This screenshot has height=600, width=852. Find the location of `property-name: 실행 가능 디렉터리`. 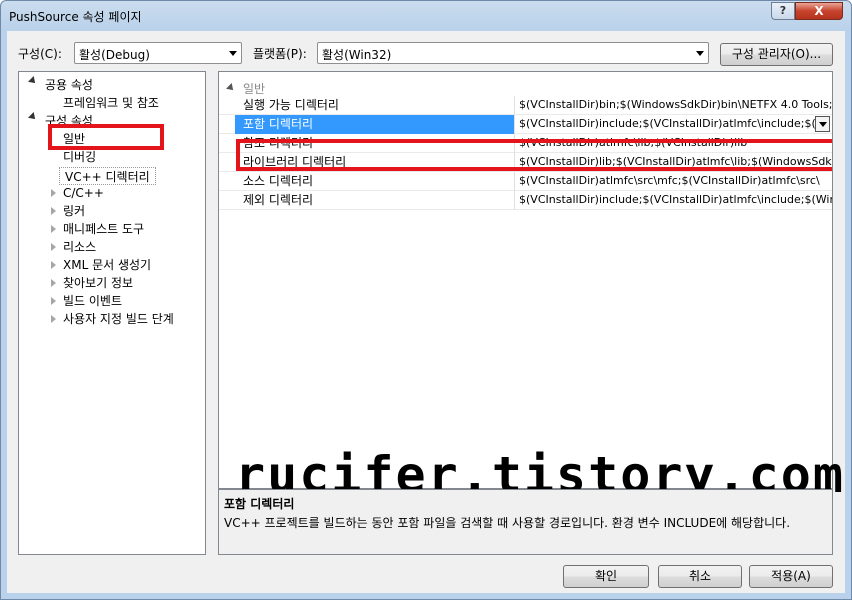

property-name: 실행 가능 디렉터리 is located at coordinates (375, 105).